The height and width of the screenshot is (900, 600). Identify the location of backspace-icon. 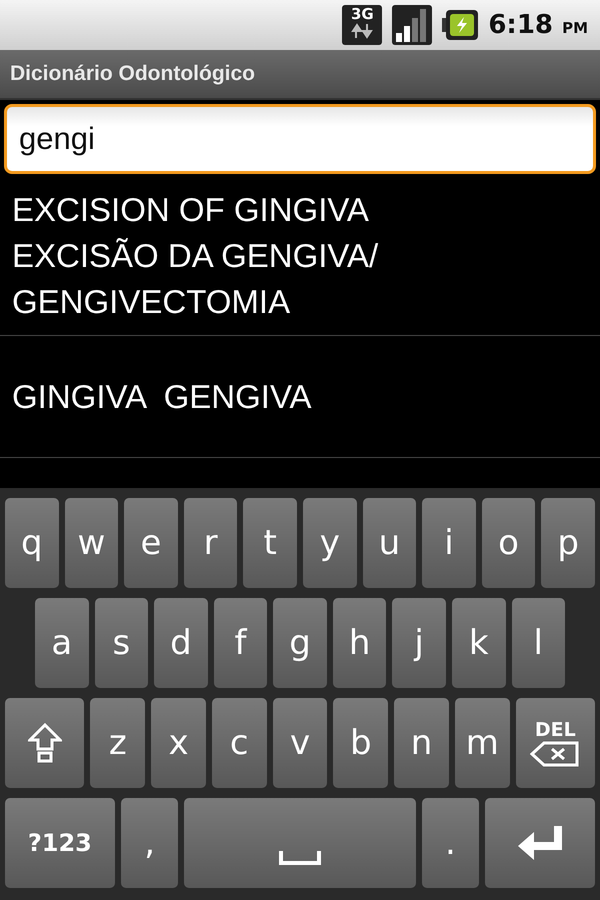
(555, 754).